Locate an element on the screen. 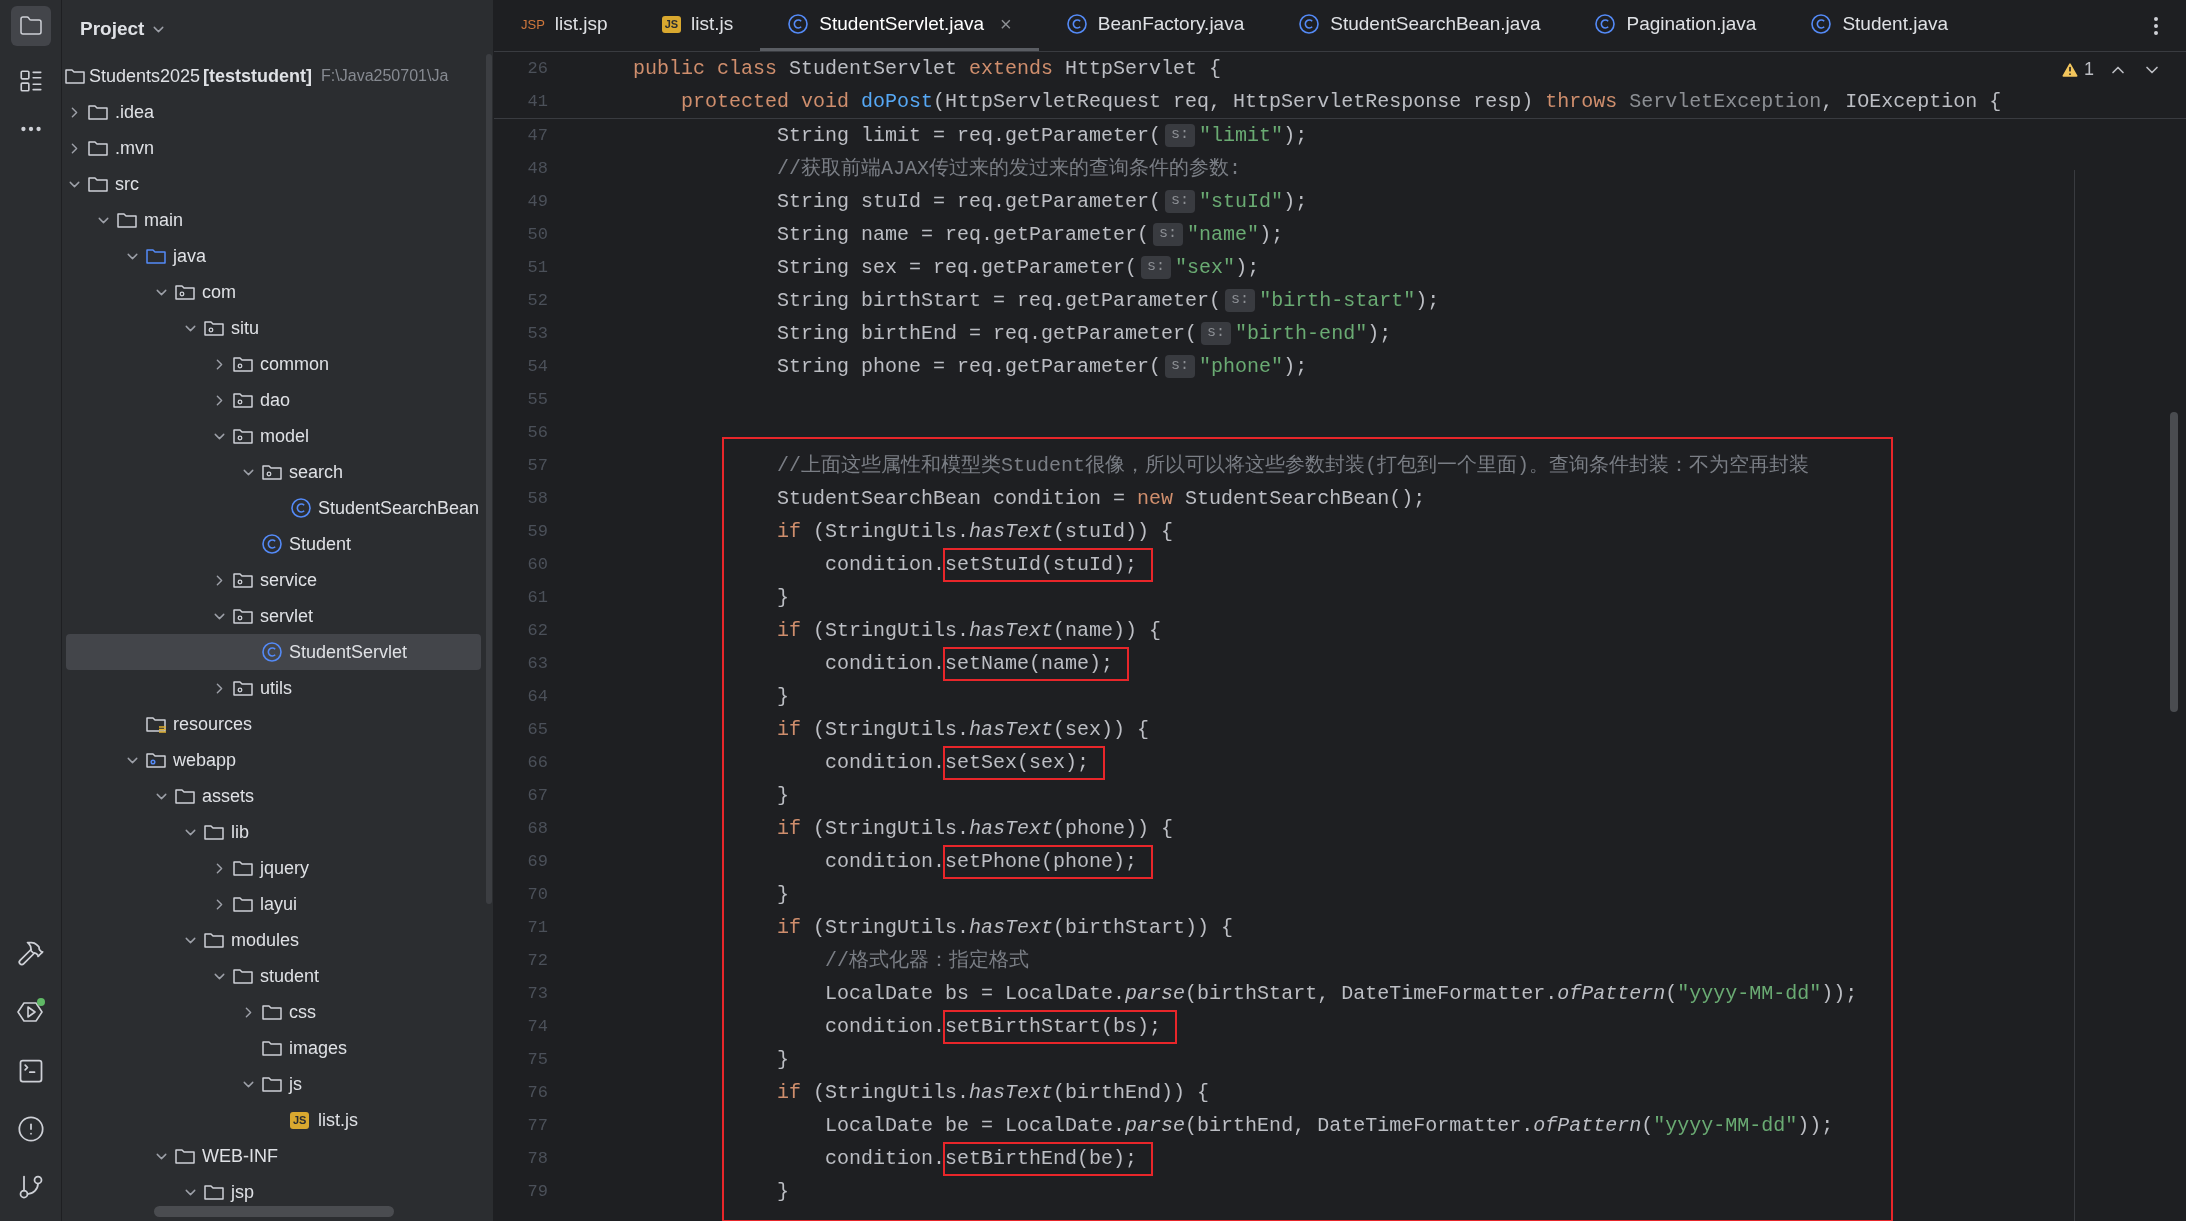 The height and width of the screenshot is (1221, 2186). code-text: (StringUtils. is located at coordinates (891, 927).